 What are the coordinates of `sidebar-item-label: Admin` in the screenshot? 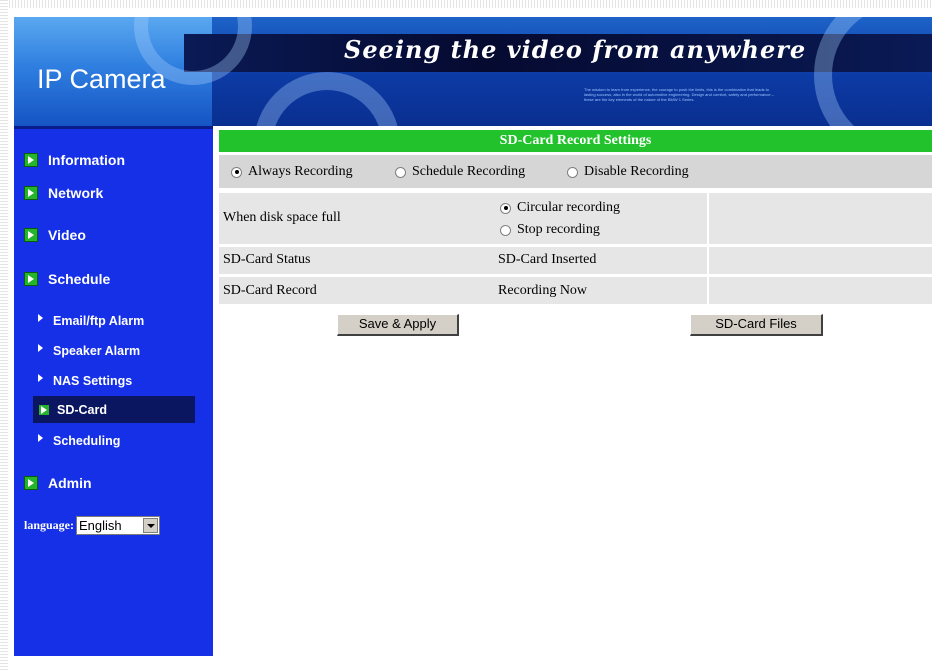 It's located at (70, 483).